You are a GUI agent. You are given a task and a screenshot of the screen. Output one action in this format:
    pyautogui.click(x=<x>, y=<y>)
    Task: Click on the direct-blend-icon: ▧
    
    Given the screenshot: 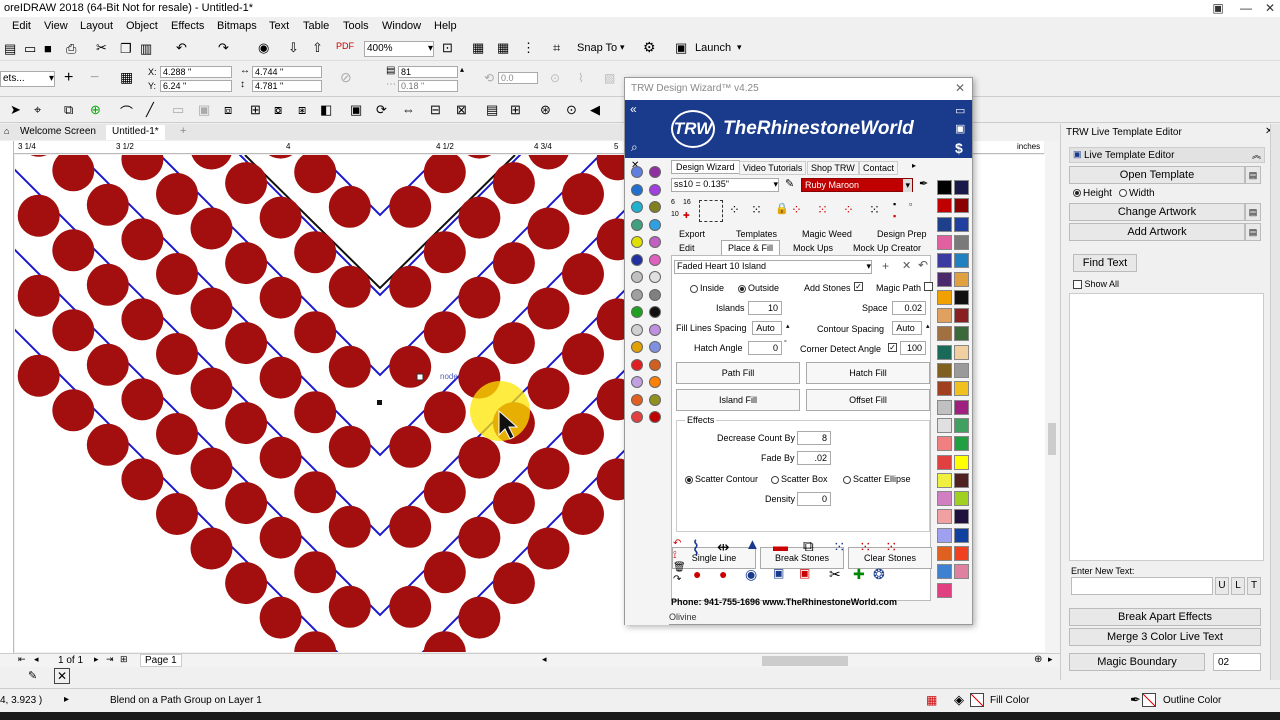 What is the action you would take?
    pyautogui.click(x=609, y=78)
    